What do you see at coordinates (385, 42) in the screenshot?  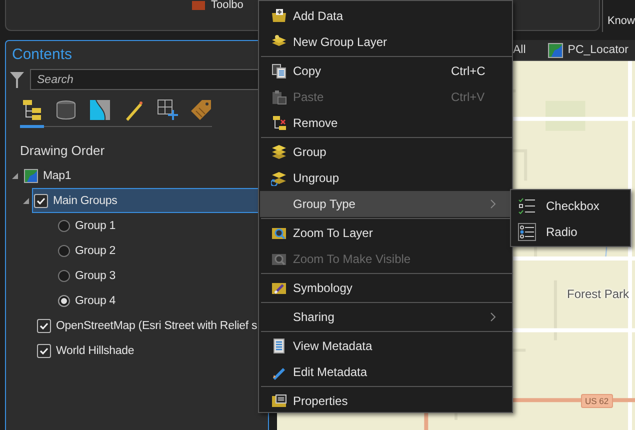 I see `menu-item: New Group Layer` at bounding box center [385, 42].